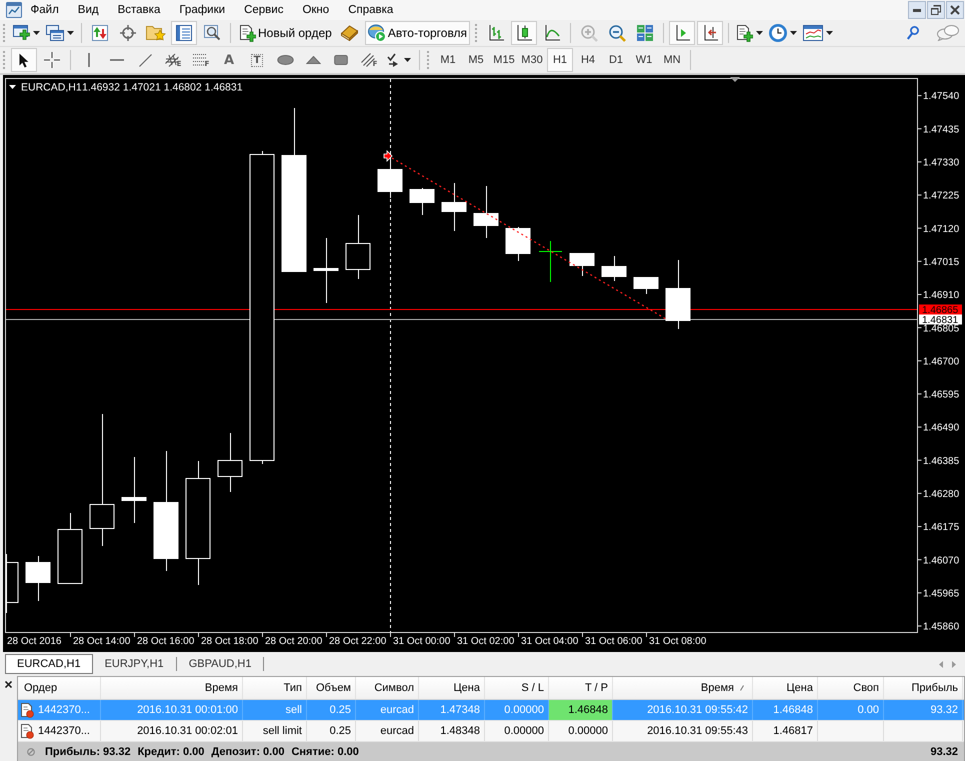 The image size is (965, 761). What do you see at coordinates (588, 60) in the screenshot?
I see `timeframe-button: H4` at bounding box center [588, 60].